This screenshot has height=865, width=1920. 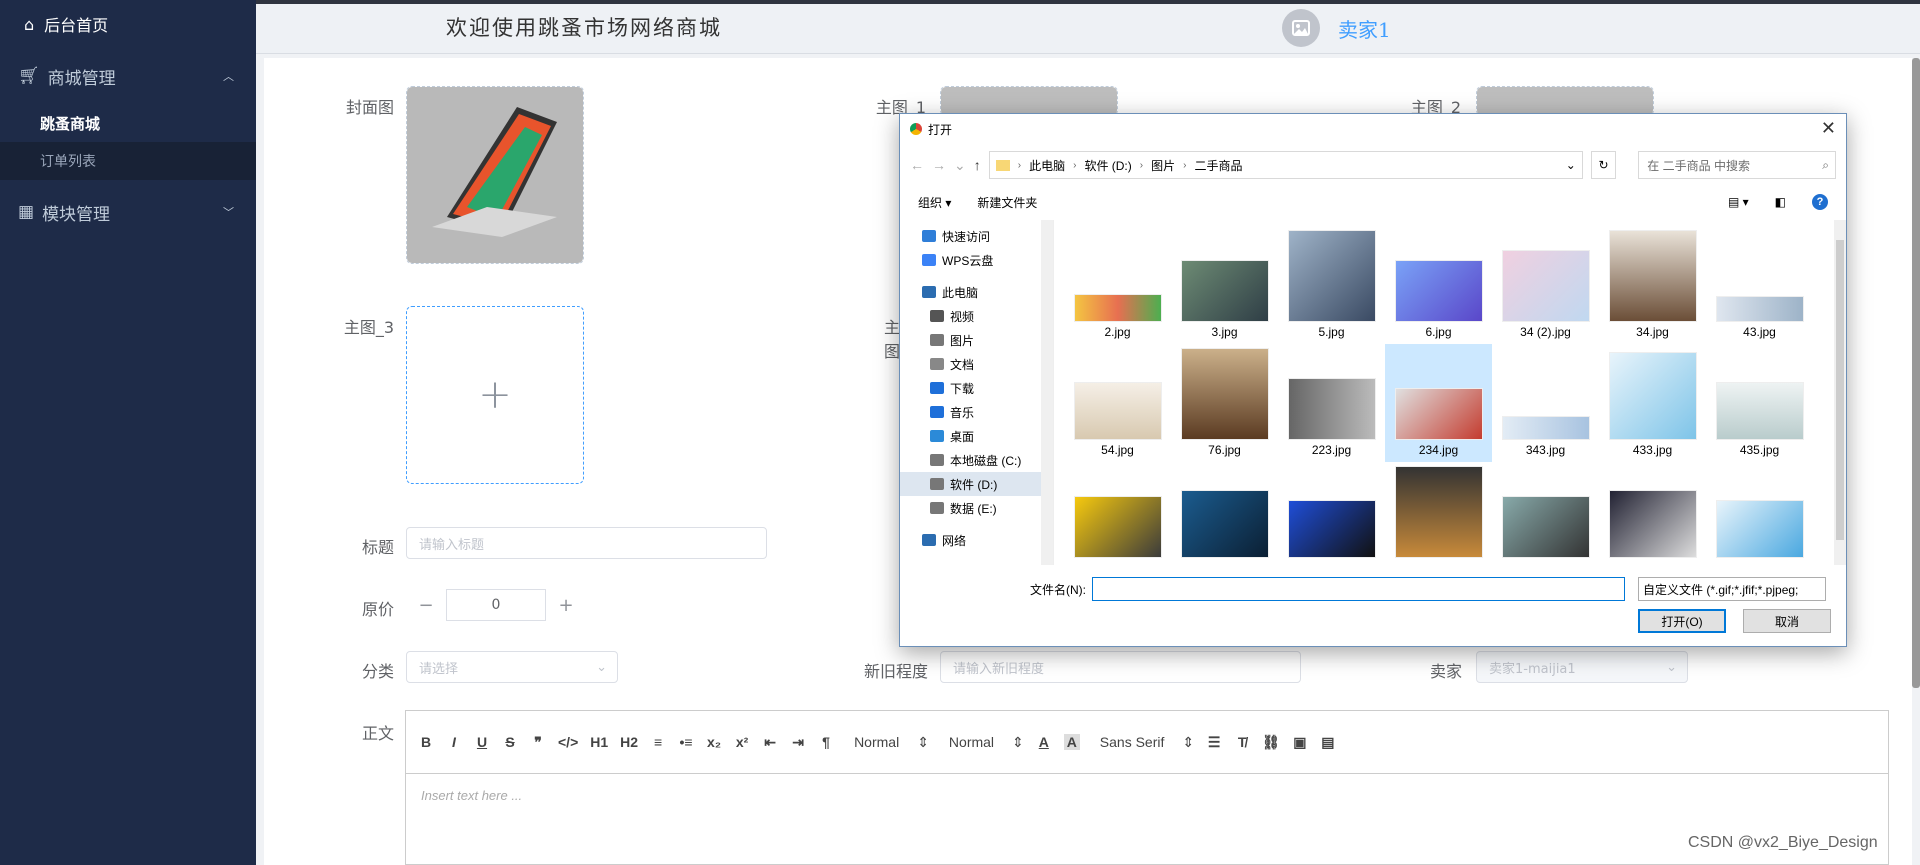 I want to click on cancel-button: 取消, so click(x=1787, y=621).